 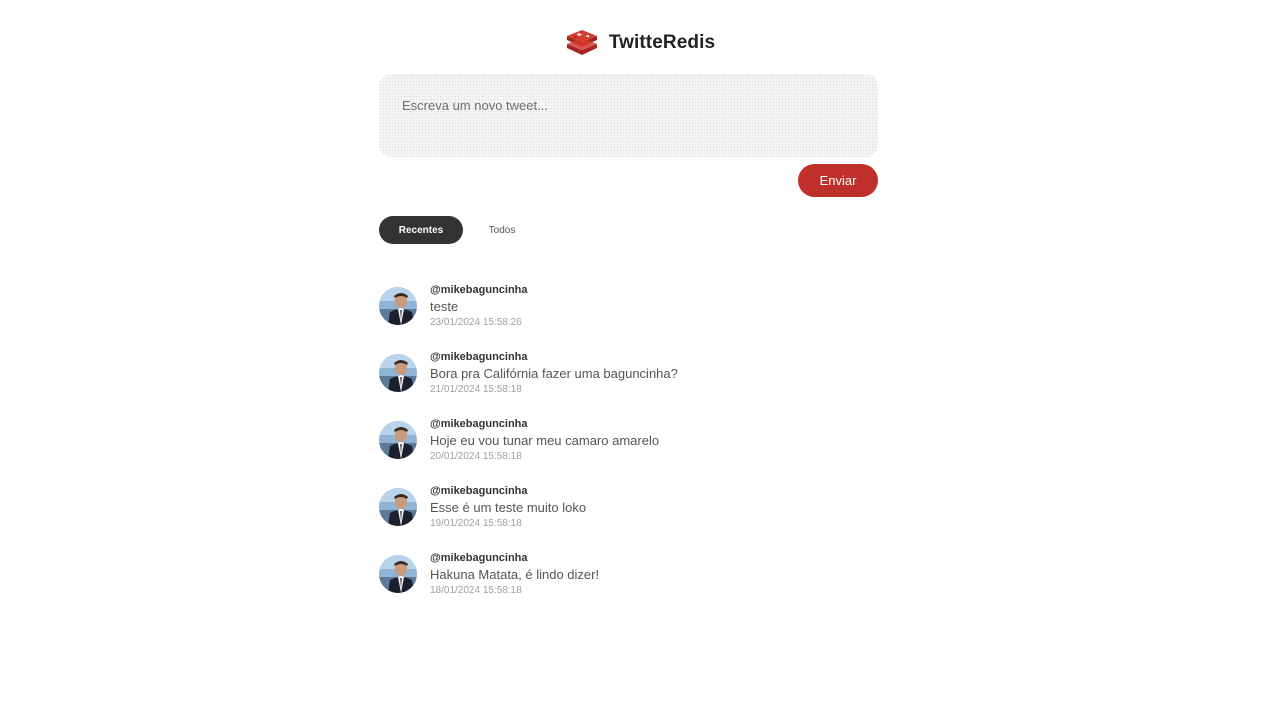 I want to click on tab-recentes: Recentes, so click(x=421, y=230).